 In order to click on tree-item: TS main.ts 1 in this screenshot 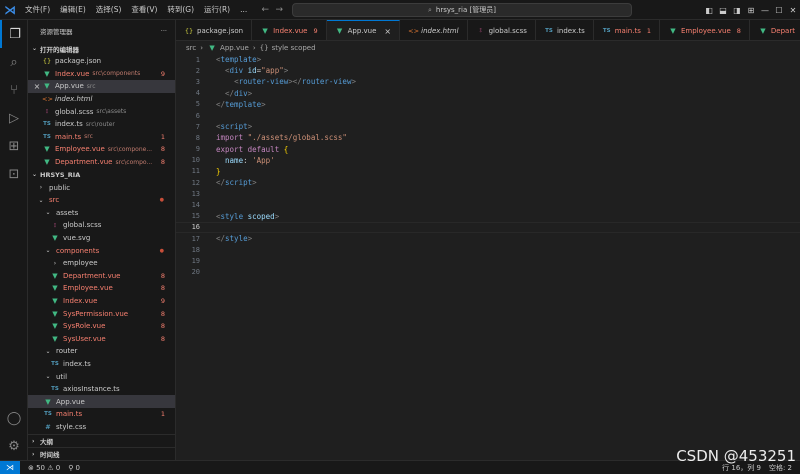, I will do `click(101, 414)`.